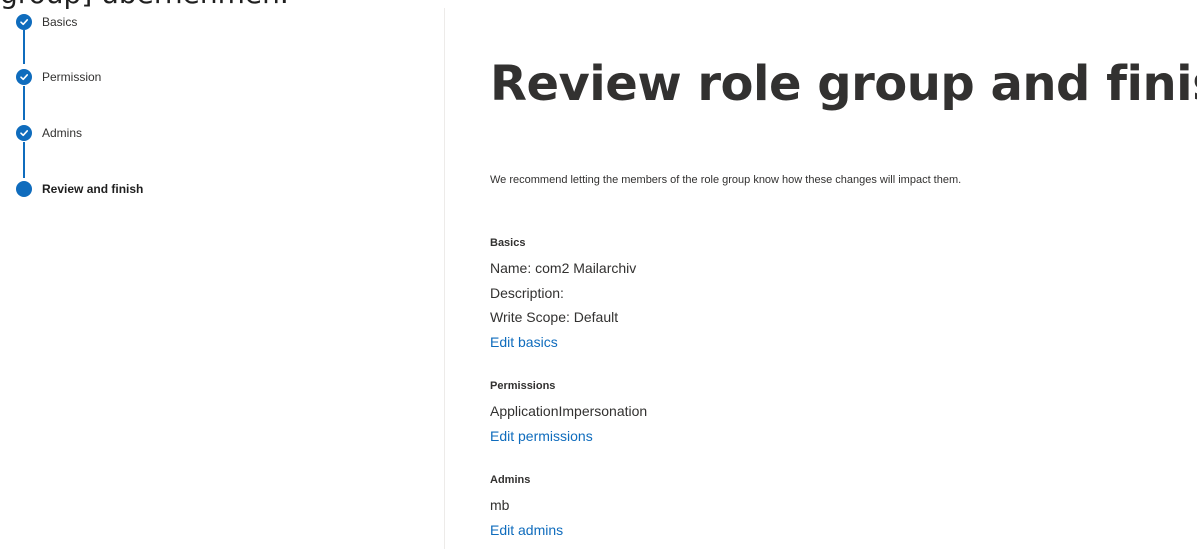 The width and height of the screenshot is (1197, 549). I want to click on current-step-dot-icon, so click(24, 189).